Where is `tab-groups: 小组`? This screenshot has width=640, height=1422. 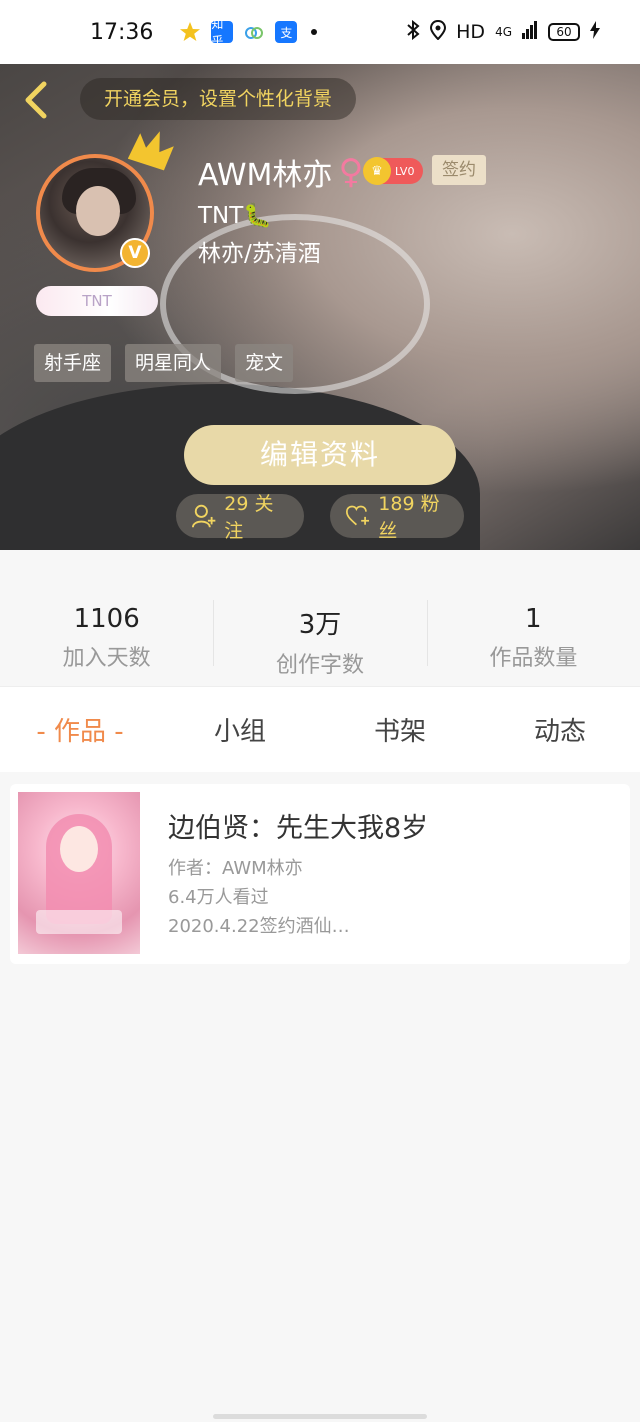
tab-groups: 小组 is located at coordinates (240, 729).